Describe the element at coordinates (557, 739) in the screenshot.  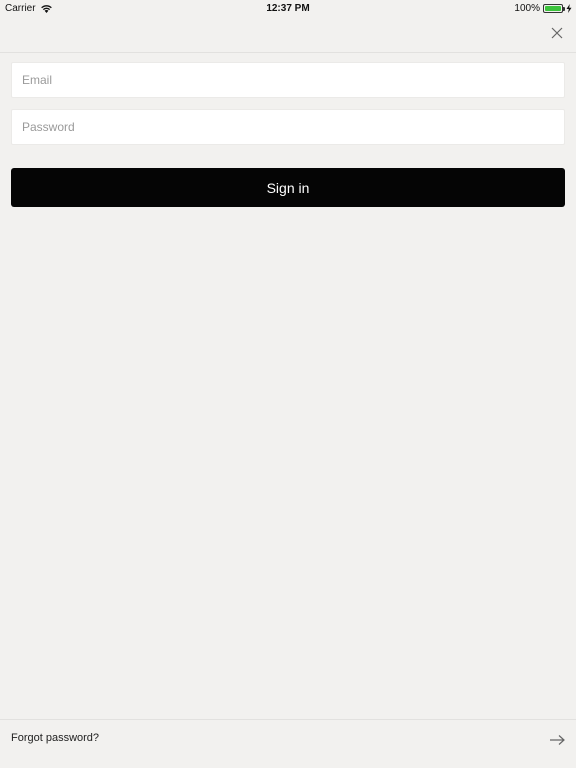
I see `arrow-right-icon` at that location.